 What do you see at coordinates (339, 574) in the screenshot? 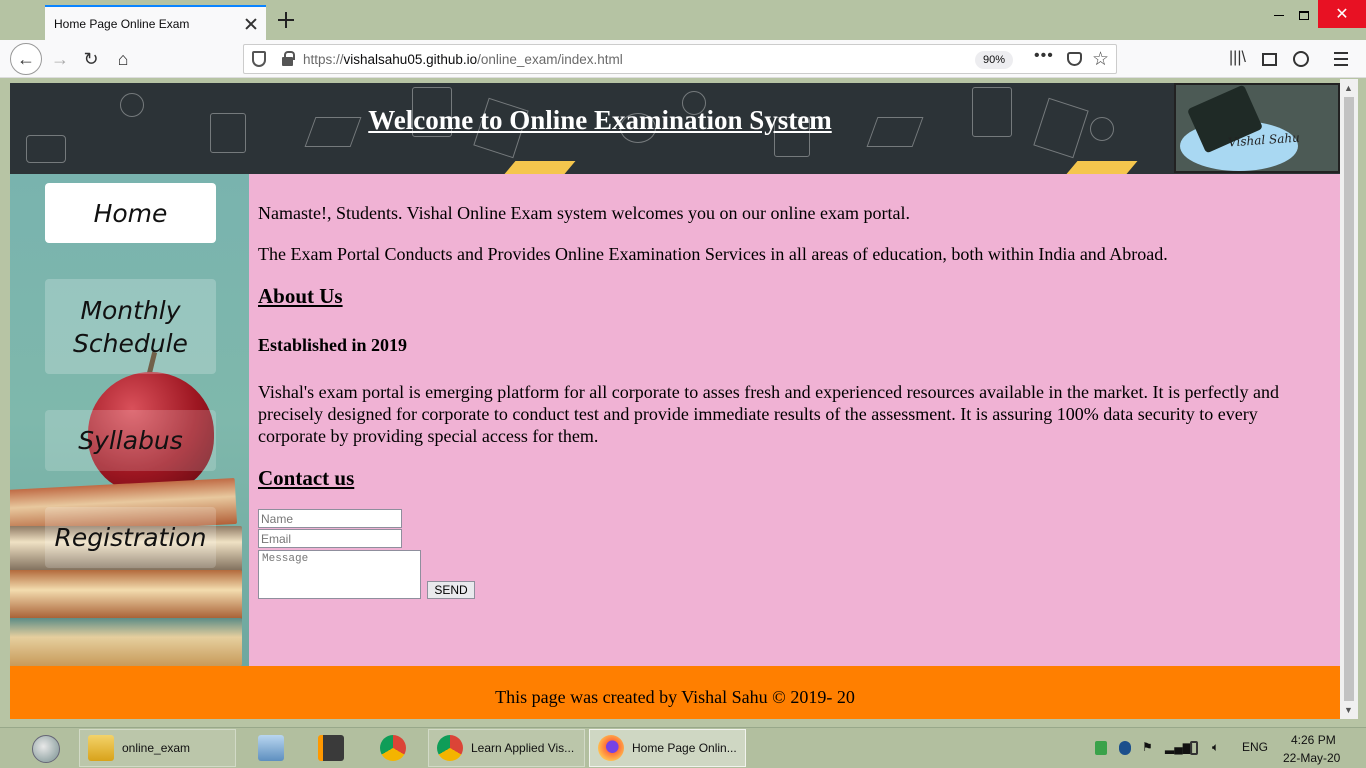
I see `message-textarea` at bounding box center [339, 574].